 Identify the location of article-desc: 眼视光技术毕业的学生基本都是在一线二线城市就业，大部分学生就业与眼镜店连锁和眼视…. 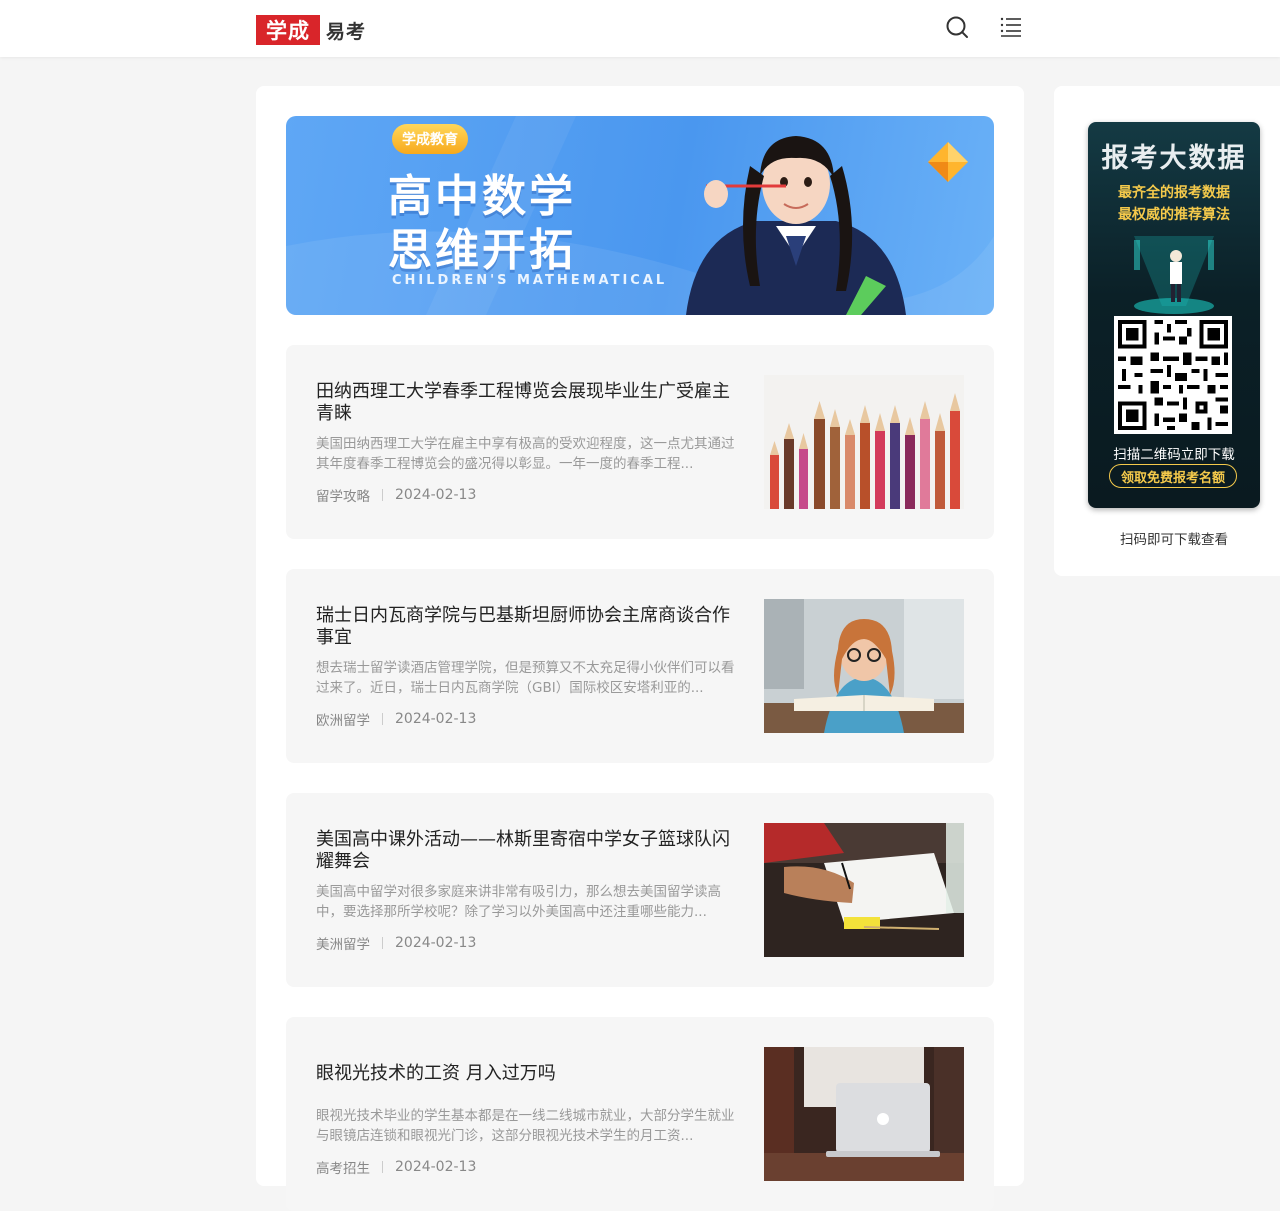
(525, 1126).